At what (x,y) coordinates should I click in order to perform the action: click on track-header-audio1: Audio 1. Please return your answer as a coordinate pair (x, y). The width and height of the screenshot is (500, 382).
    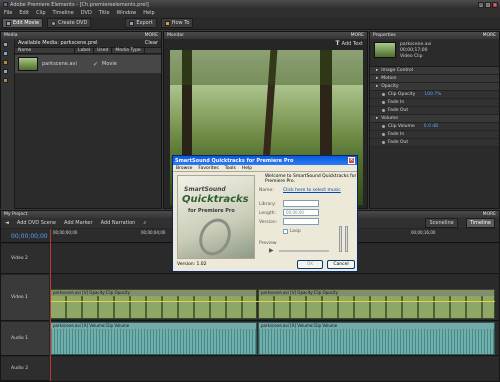
    Looking at the image, I should click on (25, 339).